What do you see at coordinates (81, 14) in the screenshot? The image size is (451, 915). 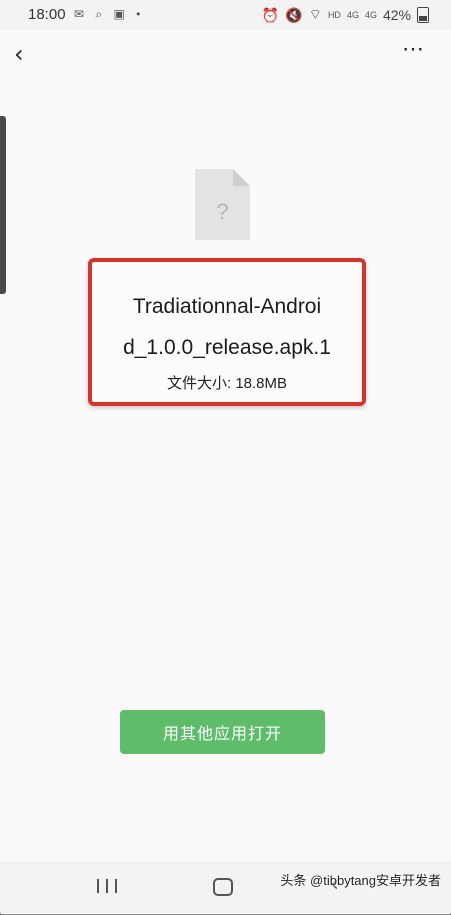 I see `wechat-icon: ✉` at bounding box center [81, 14].